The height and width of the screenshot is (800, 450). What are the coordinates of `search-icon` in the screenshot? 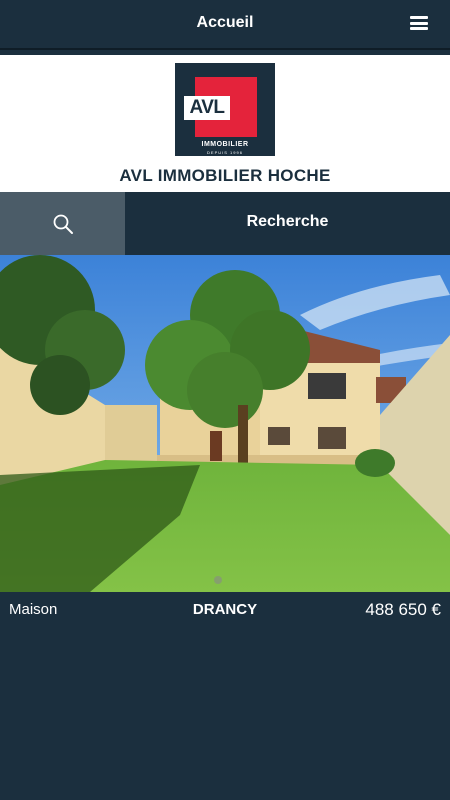 It's located at (63, 224).